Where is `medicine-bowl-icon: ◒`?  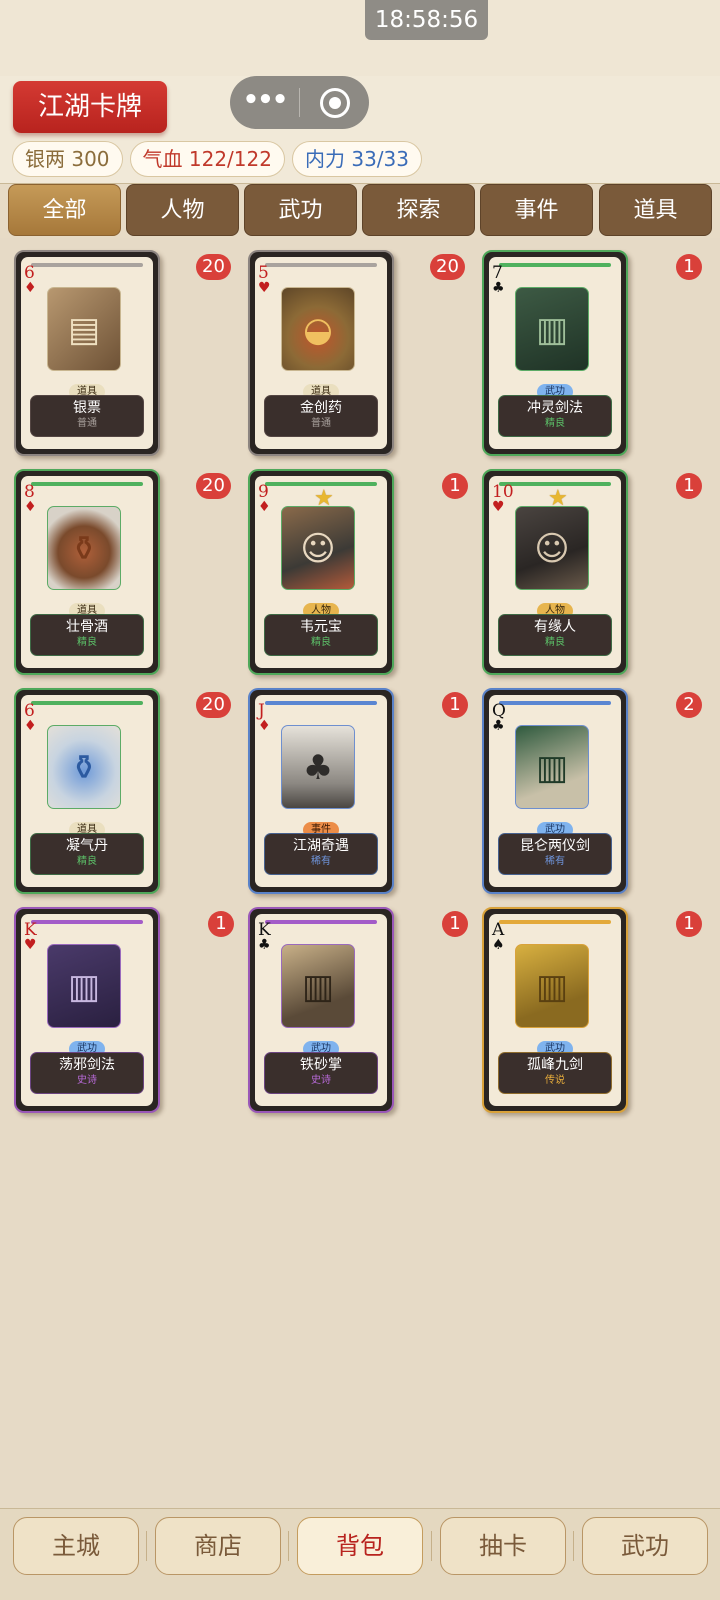
medicine-bowl-icon: ◒ is located at coordinates (318, 329).